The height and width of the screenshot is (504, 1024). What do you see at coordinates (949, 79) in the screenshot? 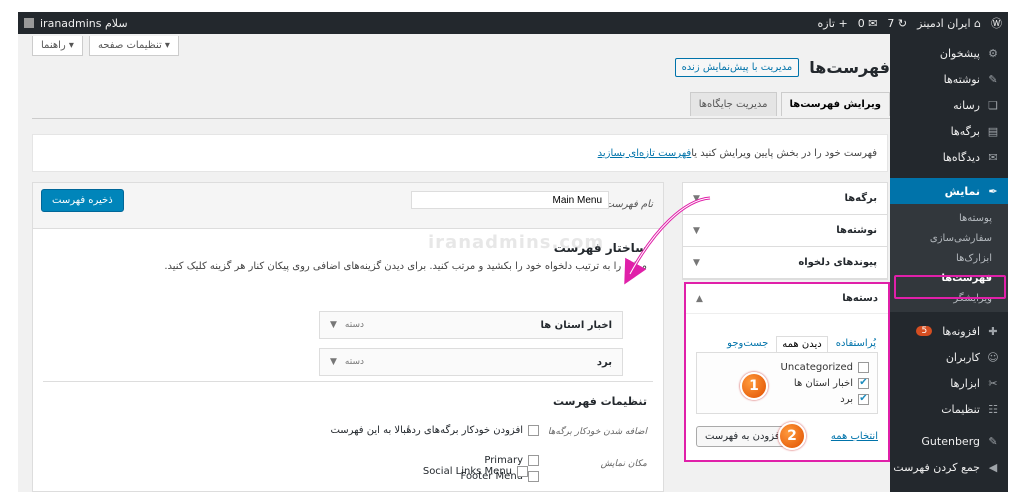
I see `sidebar-item-posts: ✎ نوشته‌ها` at bounding box center [949, 79].